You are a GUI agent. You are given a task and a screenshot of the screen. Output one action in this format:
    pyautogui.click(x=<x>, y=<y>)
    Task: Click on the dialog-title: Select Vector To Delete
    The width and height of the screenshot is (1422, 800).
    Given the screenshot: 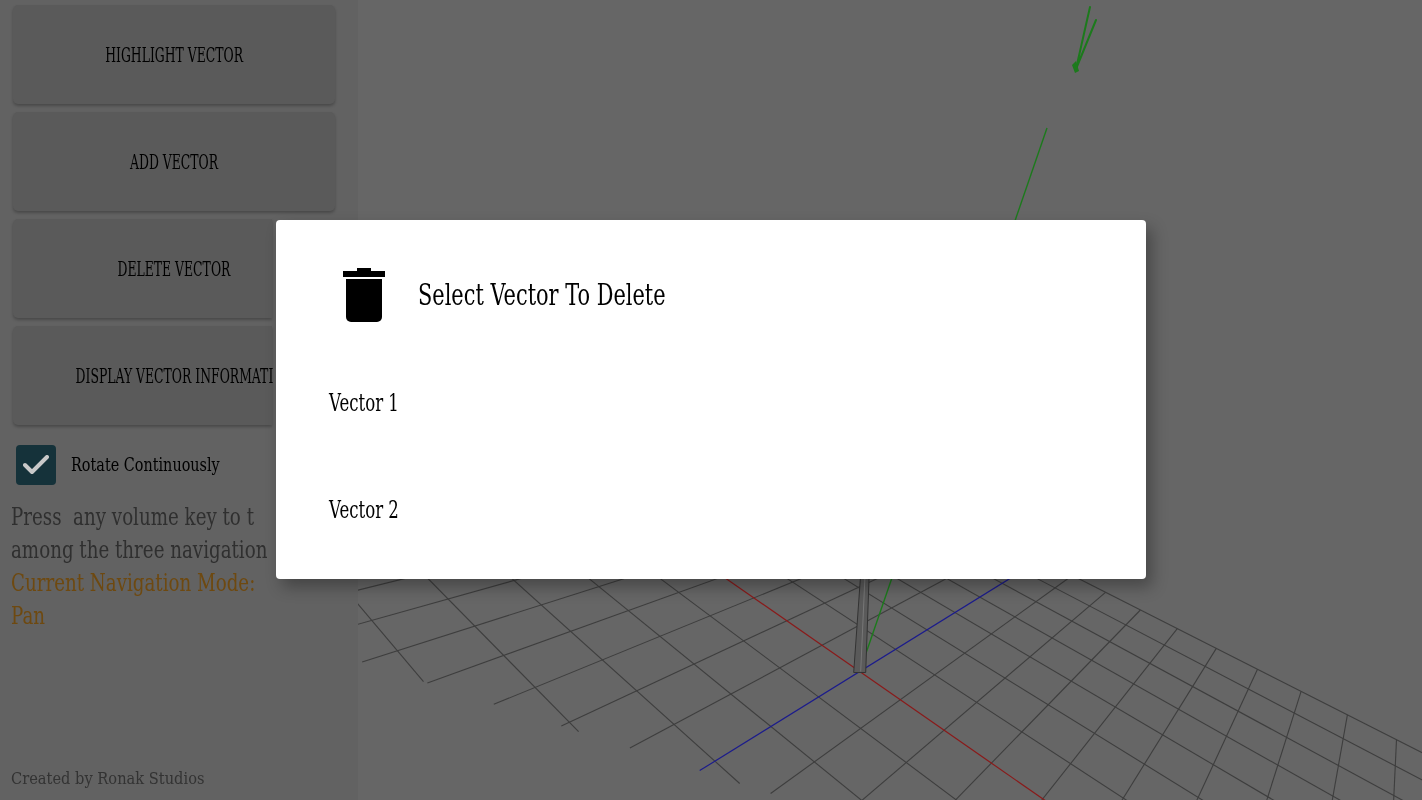 What is the action you would take?
    pyautogui.click(x=542, y=295)
    